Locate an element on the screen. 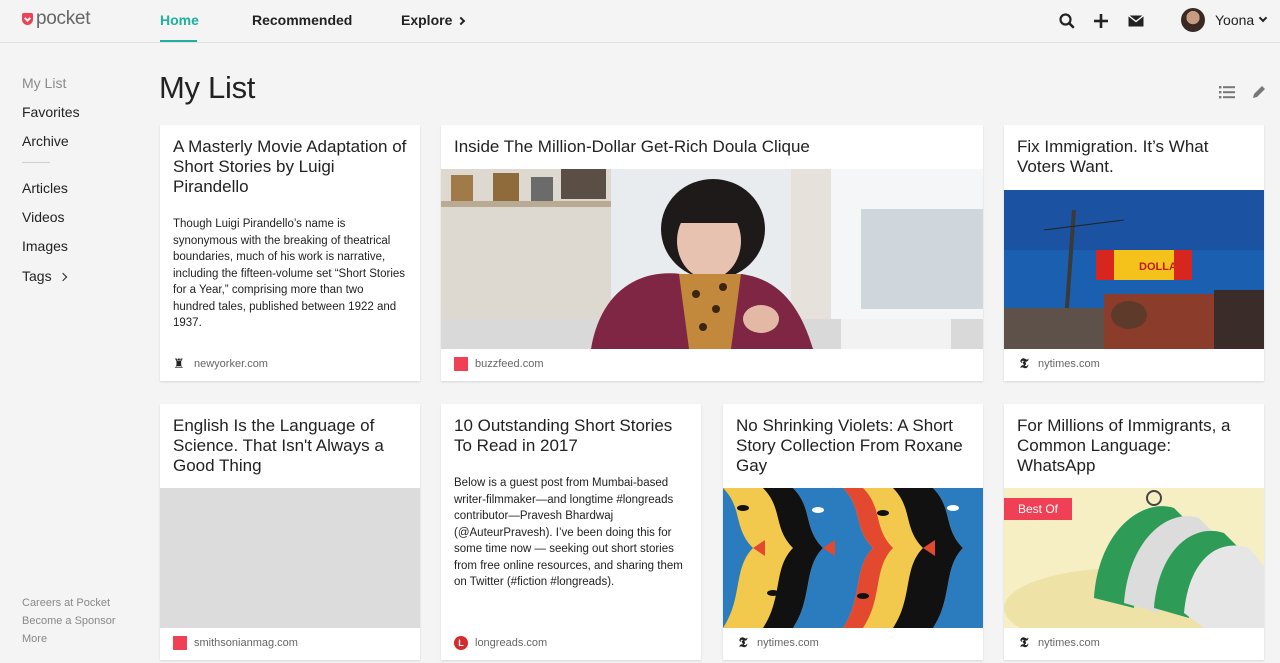 The width and height of the screenshot is (1280, 663). source-domain: longreads.com is located at coordinates (511, 643).